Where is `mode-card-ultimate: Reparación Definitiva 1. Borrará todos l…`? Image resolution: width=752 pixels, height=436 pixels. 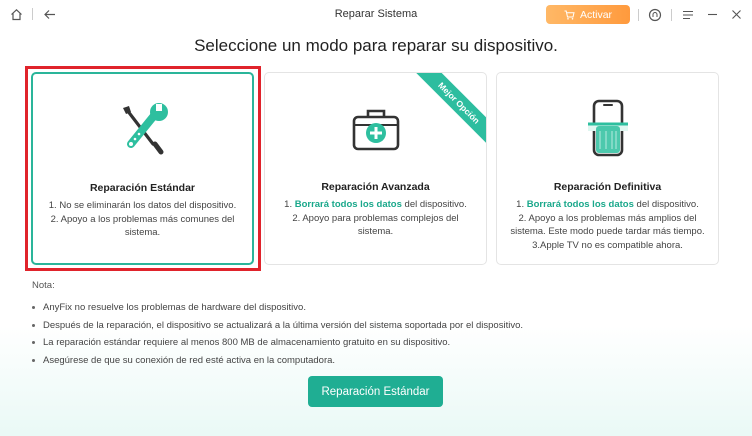
mode-card-ultimate: Reparación Definitiva 1. Borrará todos l… is located at coordinates (607, 168).